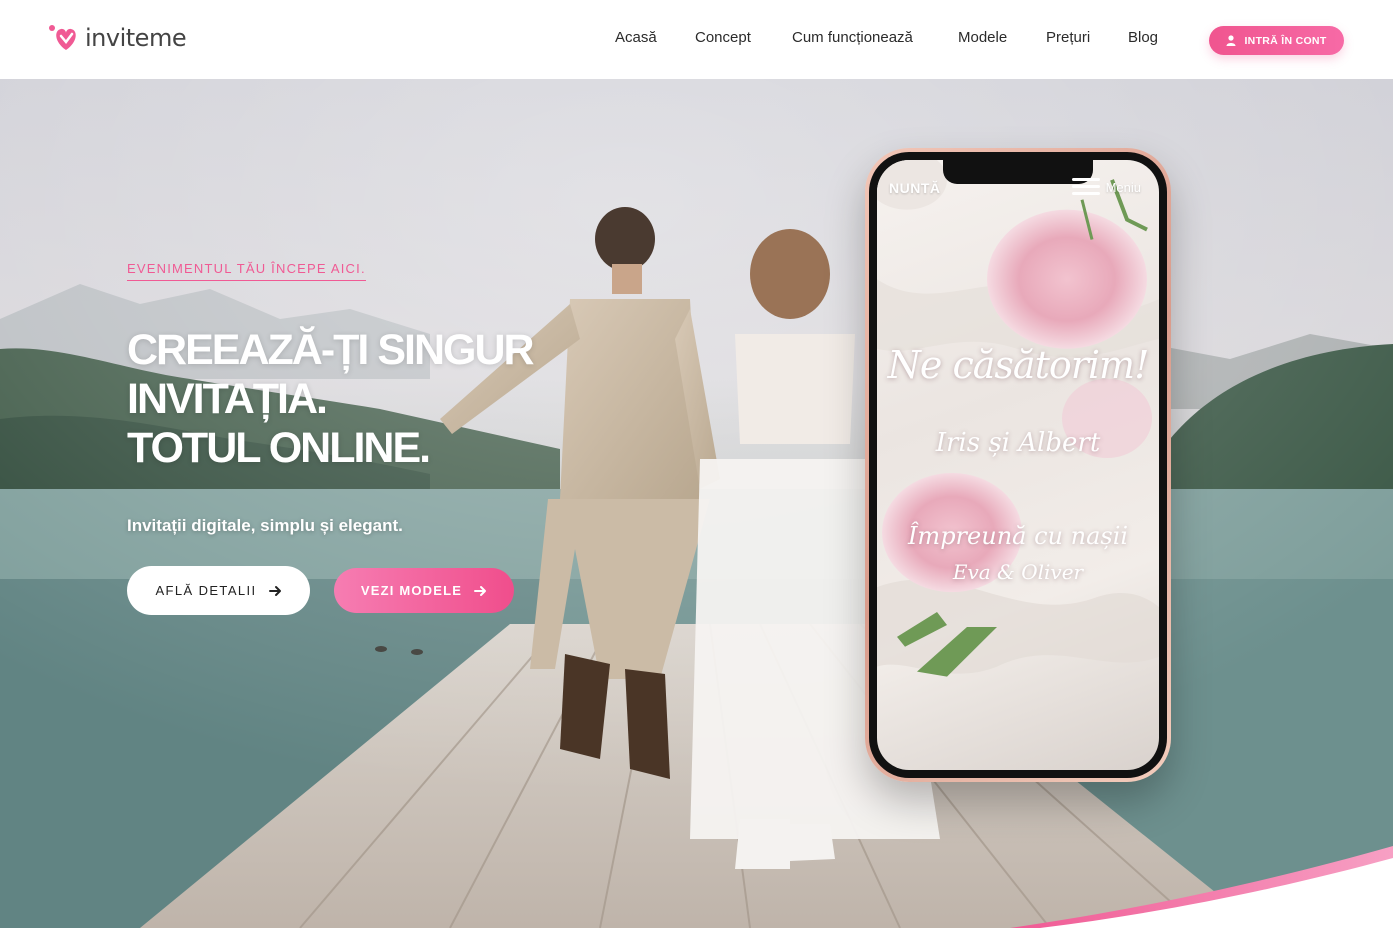  What do you see at coordinates (1018, 365) in the screenshot?
I see `invitation-title: Ne căsătorim!` at bounding box center [1018, 365].